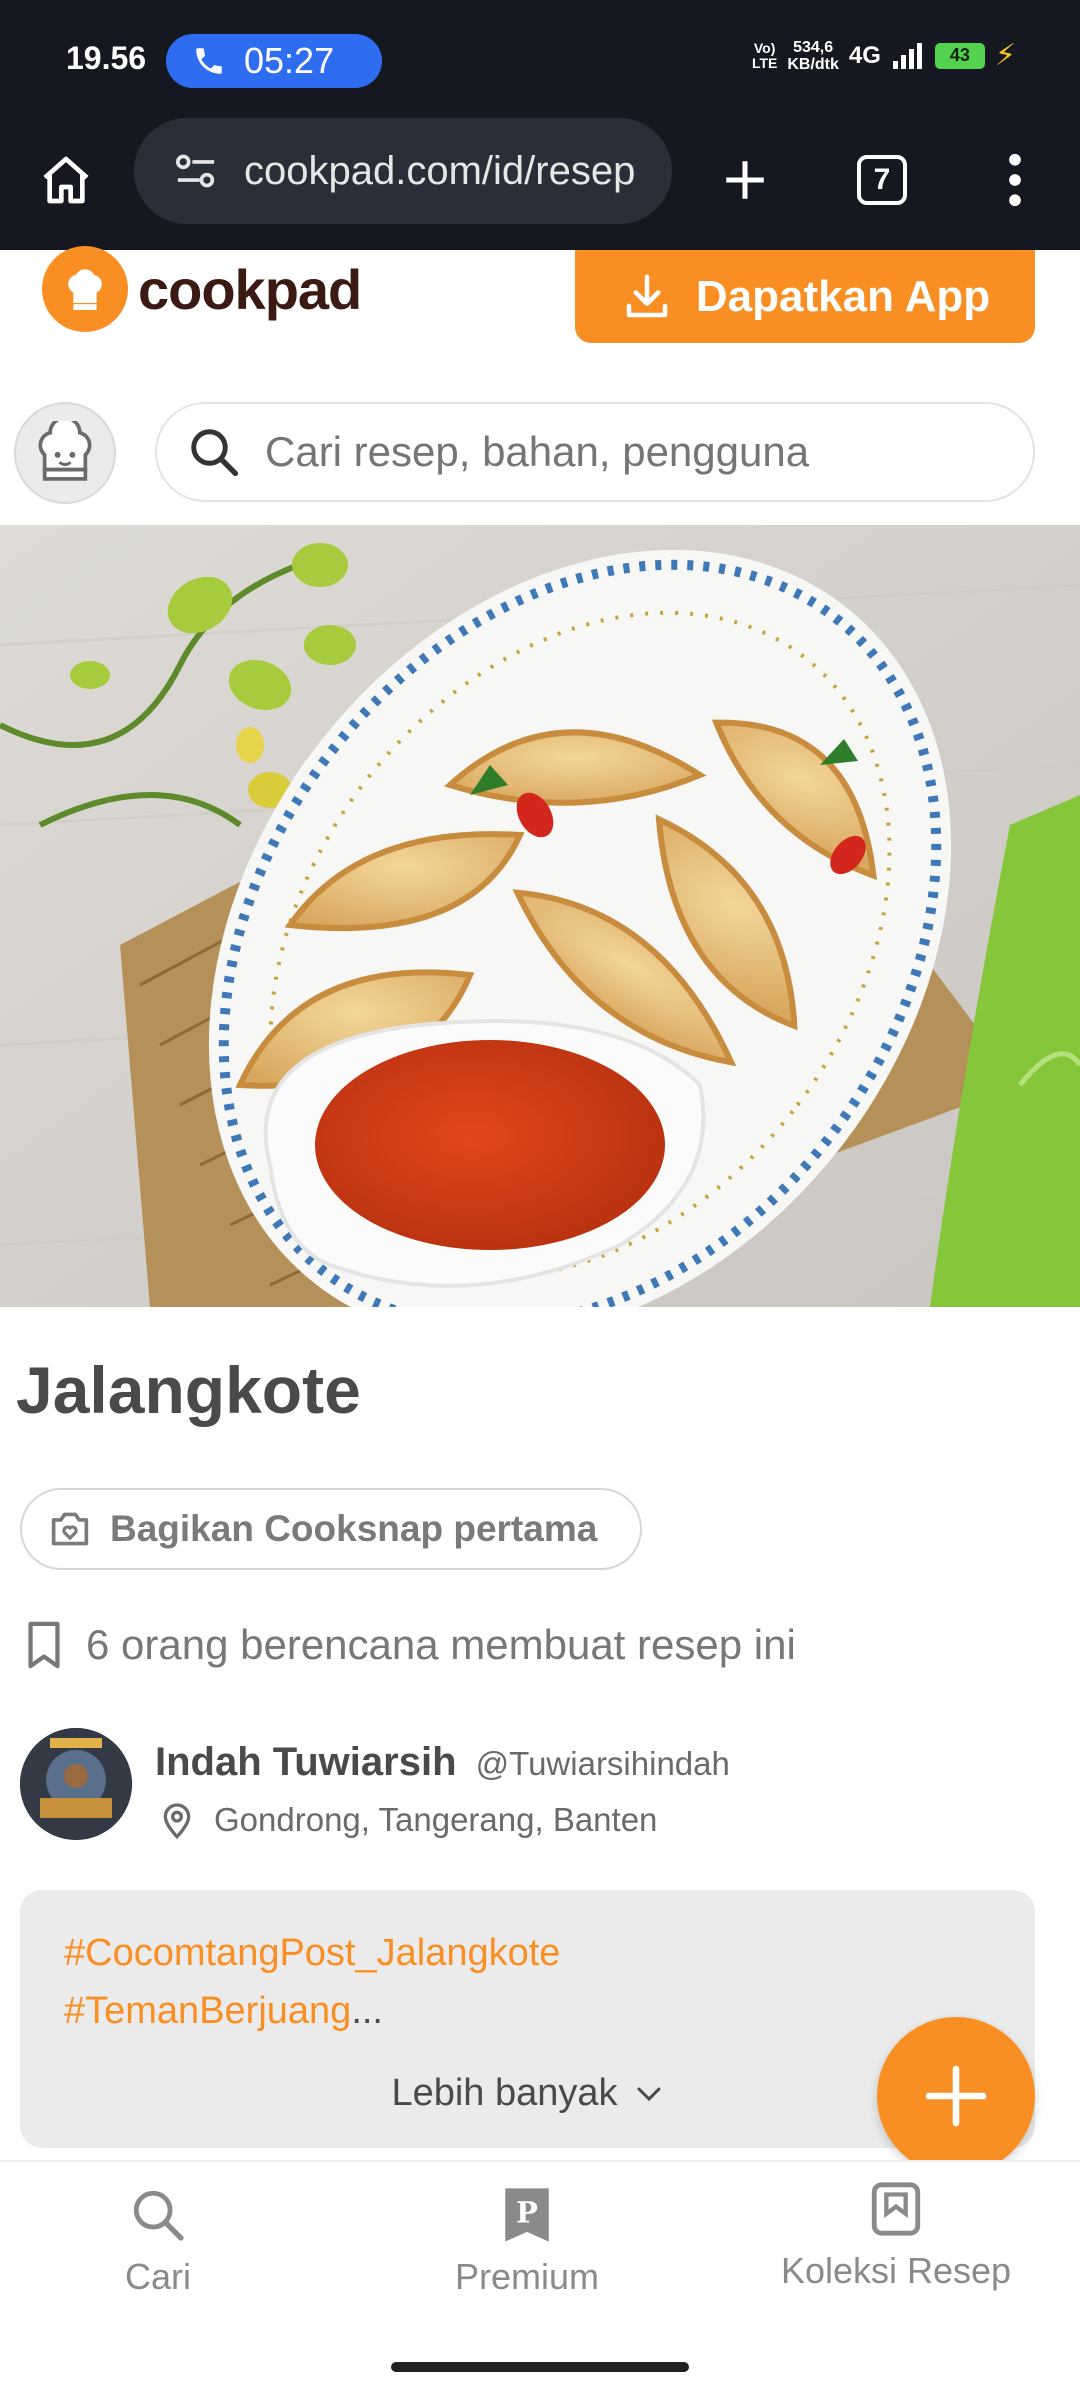 The image size is (1080, 2400). What do you see at coordinates (70, 1529) in the screenshot?
I see `cooksnap-camera-icon` at bounding box center [70, 1529].